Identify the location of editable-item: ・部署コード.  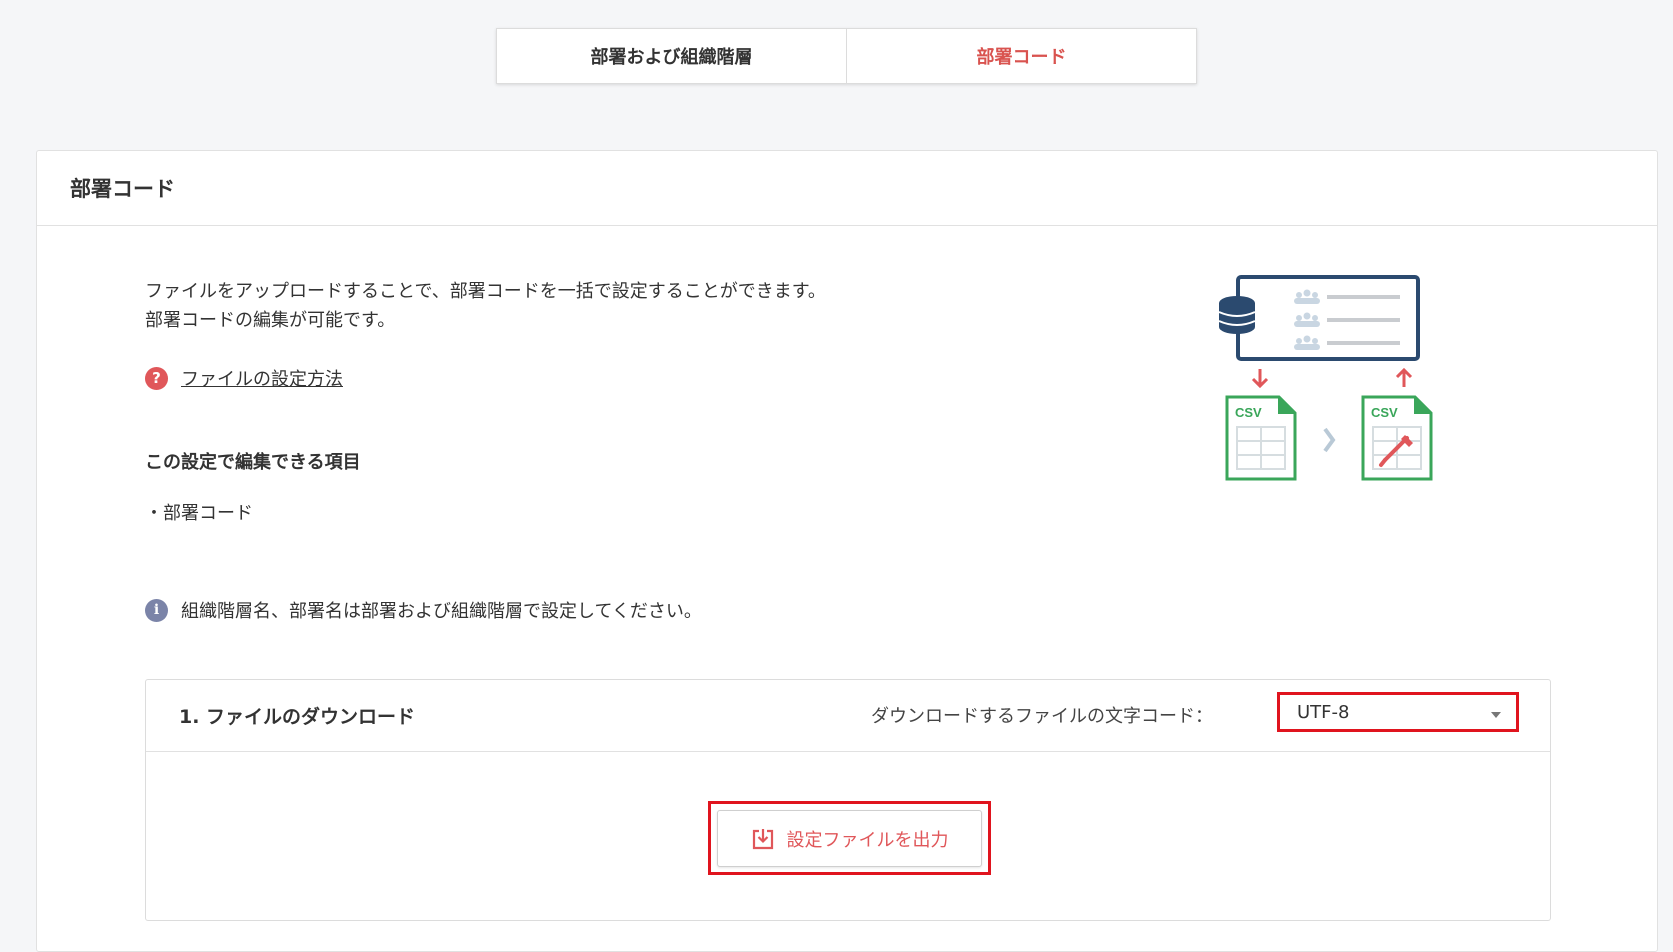
(199, 513).